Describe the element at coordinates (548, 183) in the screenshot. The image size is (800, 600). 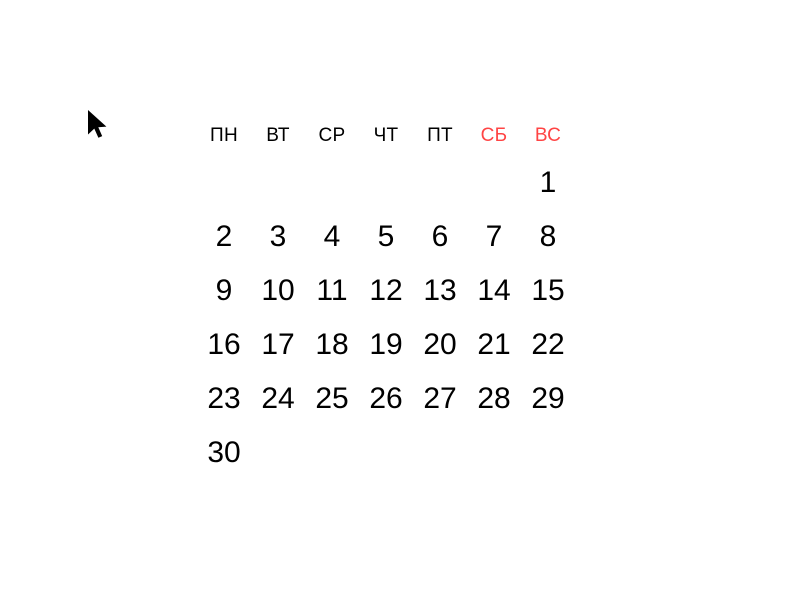
I see `day-cell: 1` at that location.